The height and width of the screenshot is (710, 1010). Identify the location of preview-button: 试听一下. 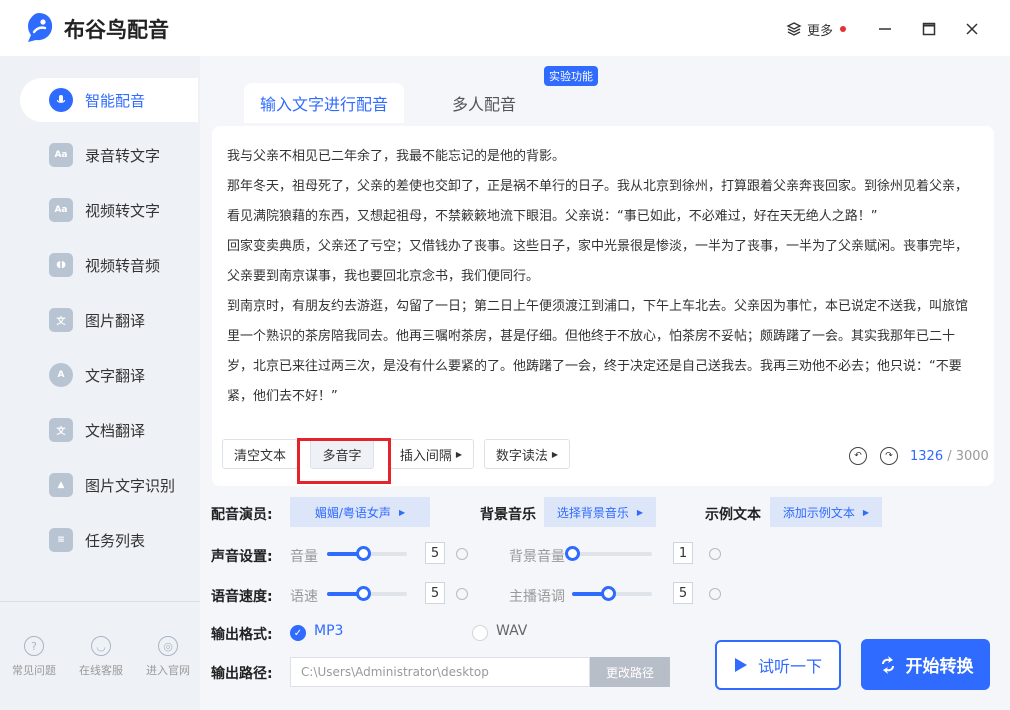
(778, 665).